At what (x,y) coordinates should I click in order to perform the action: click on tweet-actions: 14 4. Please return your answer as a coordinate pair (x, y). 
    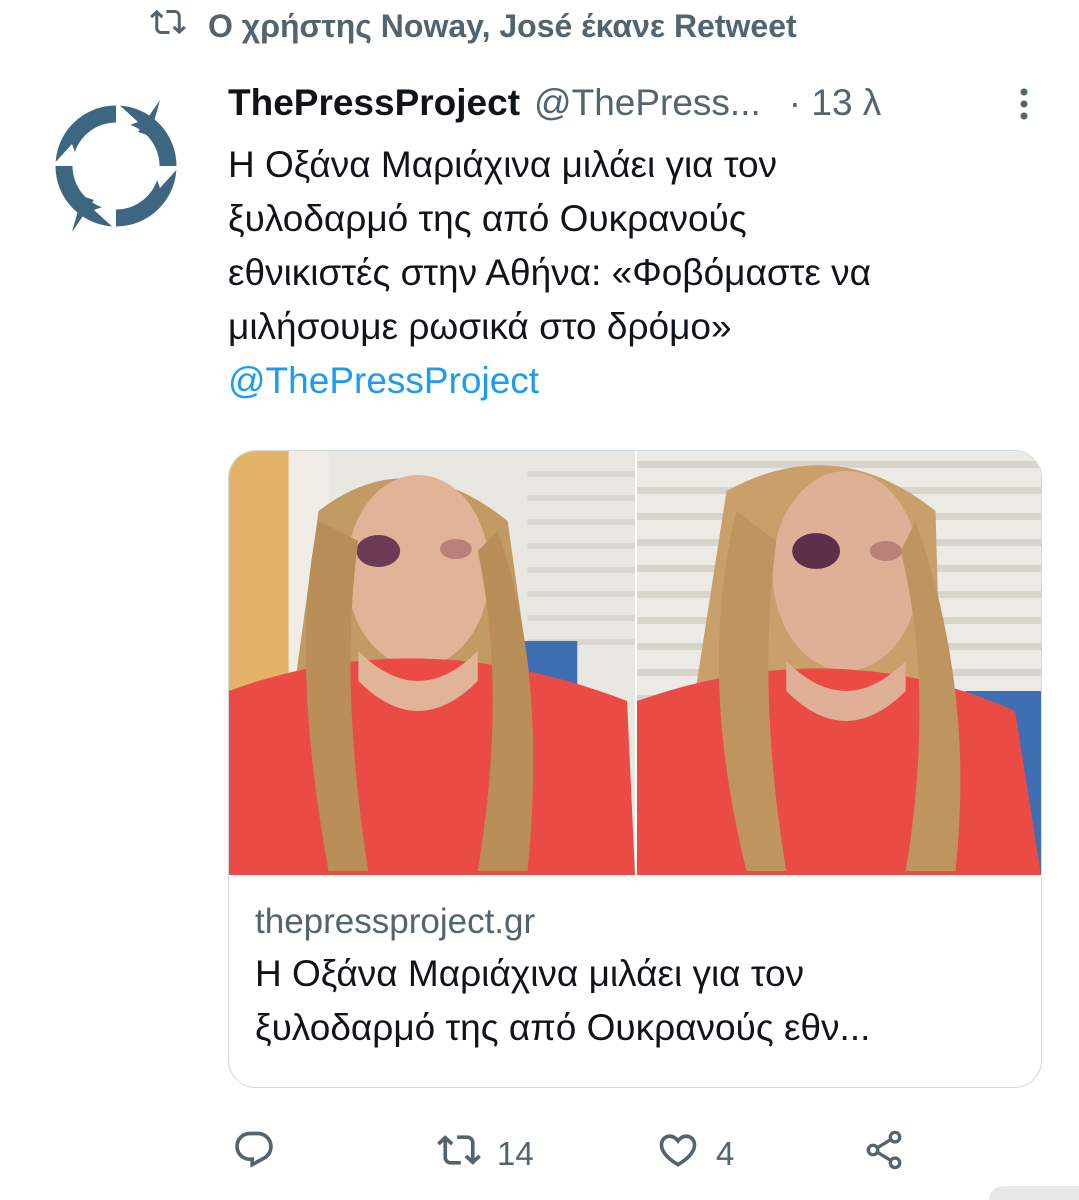
    Looking at the image, I should click on (582, 1152).